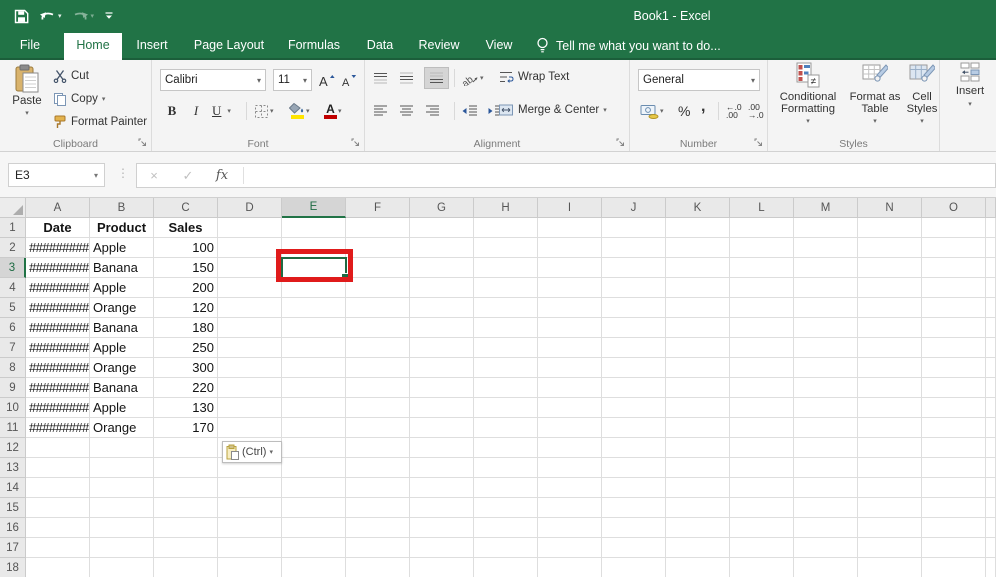 This screenshot has width=996, height=577. Describe the element at coordinates (570, 548) in the screenshot. I see `cell-I17` at that location.